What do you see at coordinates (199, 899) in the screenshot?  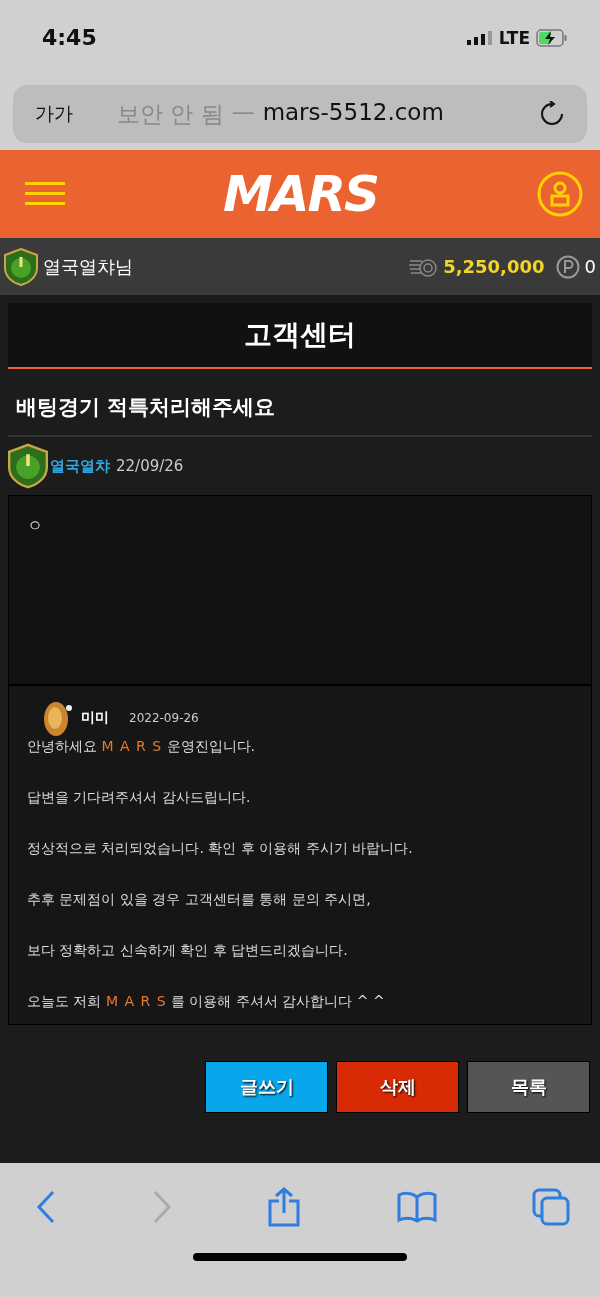 I see `reply-text: 추후 문제점이 있을 경우 고객센터를 통해 문의 주시면,` at bounding box center [199, 899].